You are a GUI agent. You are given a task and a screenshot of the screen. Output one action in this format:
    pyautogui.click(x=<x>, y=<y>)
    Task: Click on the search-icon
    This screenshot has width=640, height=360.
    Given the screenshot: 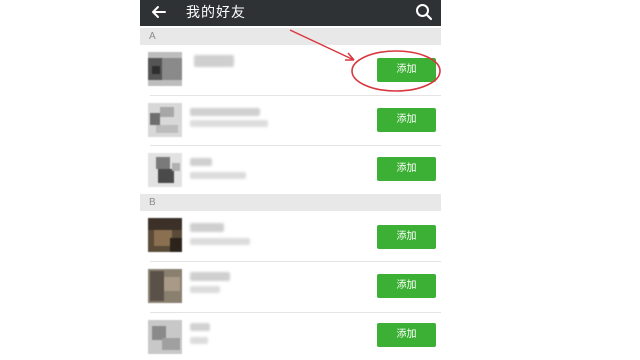 What is the action you would take?
    pyautogui.click(x=424, y=12)
    